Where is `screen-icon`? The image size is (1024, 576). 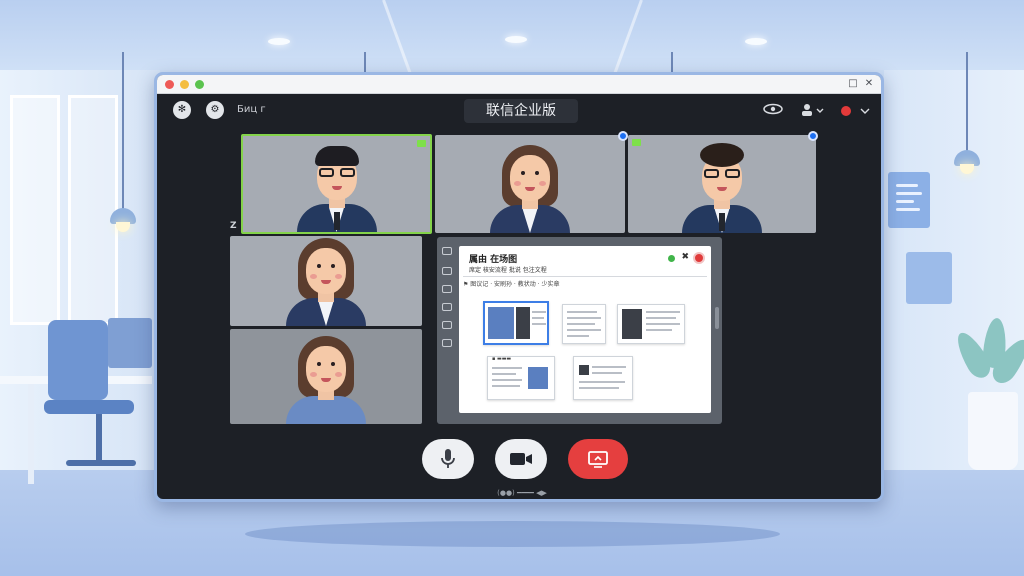
screen-icon is located at coordinates (447, 251).